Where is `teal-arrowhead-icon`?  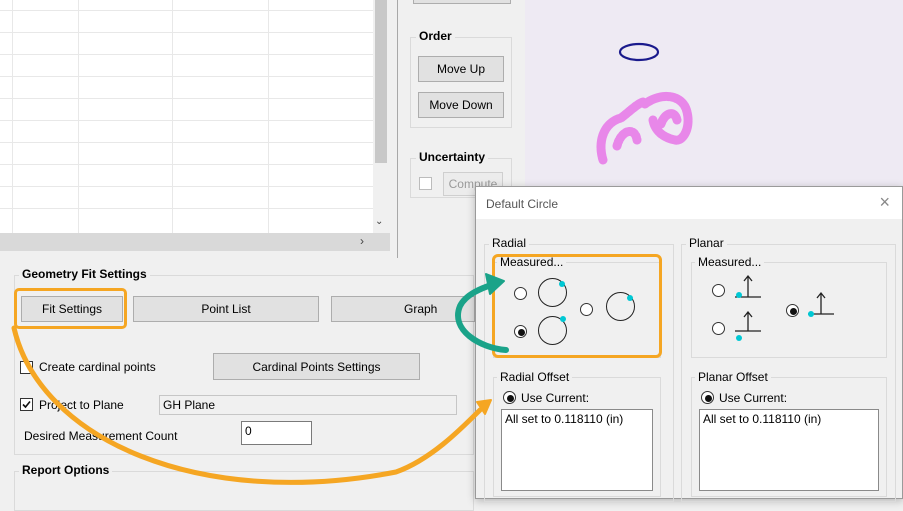 teal-arrowhead-icon is located at coordinates (495, 284).